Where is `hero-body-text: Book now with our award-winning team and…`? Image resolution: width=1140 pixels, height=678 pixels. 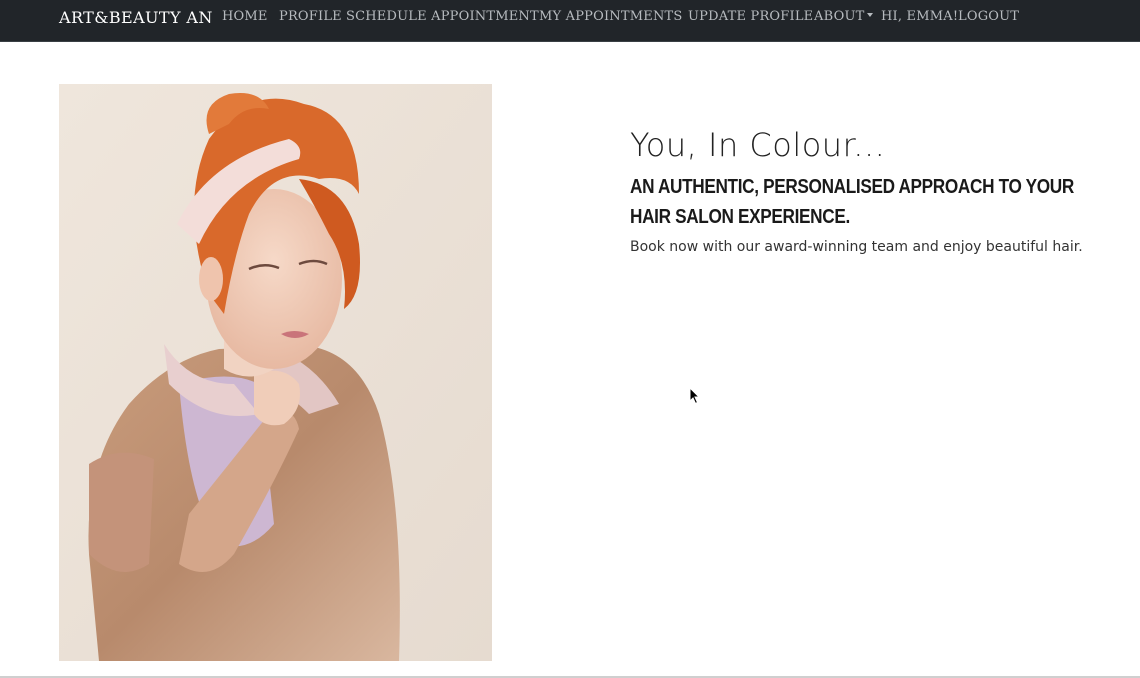
hero-body-text: Book now with our award-winning team and… is located at coordinates (856, 247).